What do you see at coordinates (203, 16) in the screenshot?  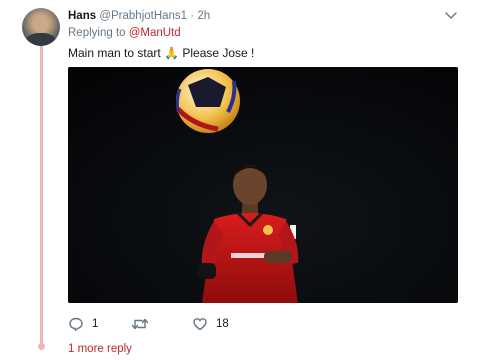 I see `timestamp: 2h` at bounding box center [203, 16].